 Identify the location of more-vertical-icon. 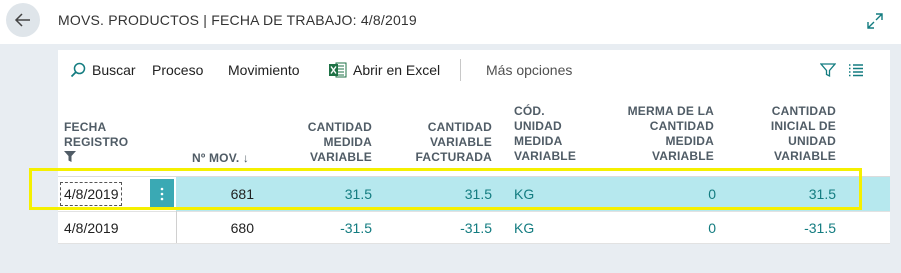
(162, 194).